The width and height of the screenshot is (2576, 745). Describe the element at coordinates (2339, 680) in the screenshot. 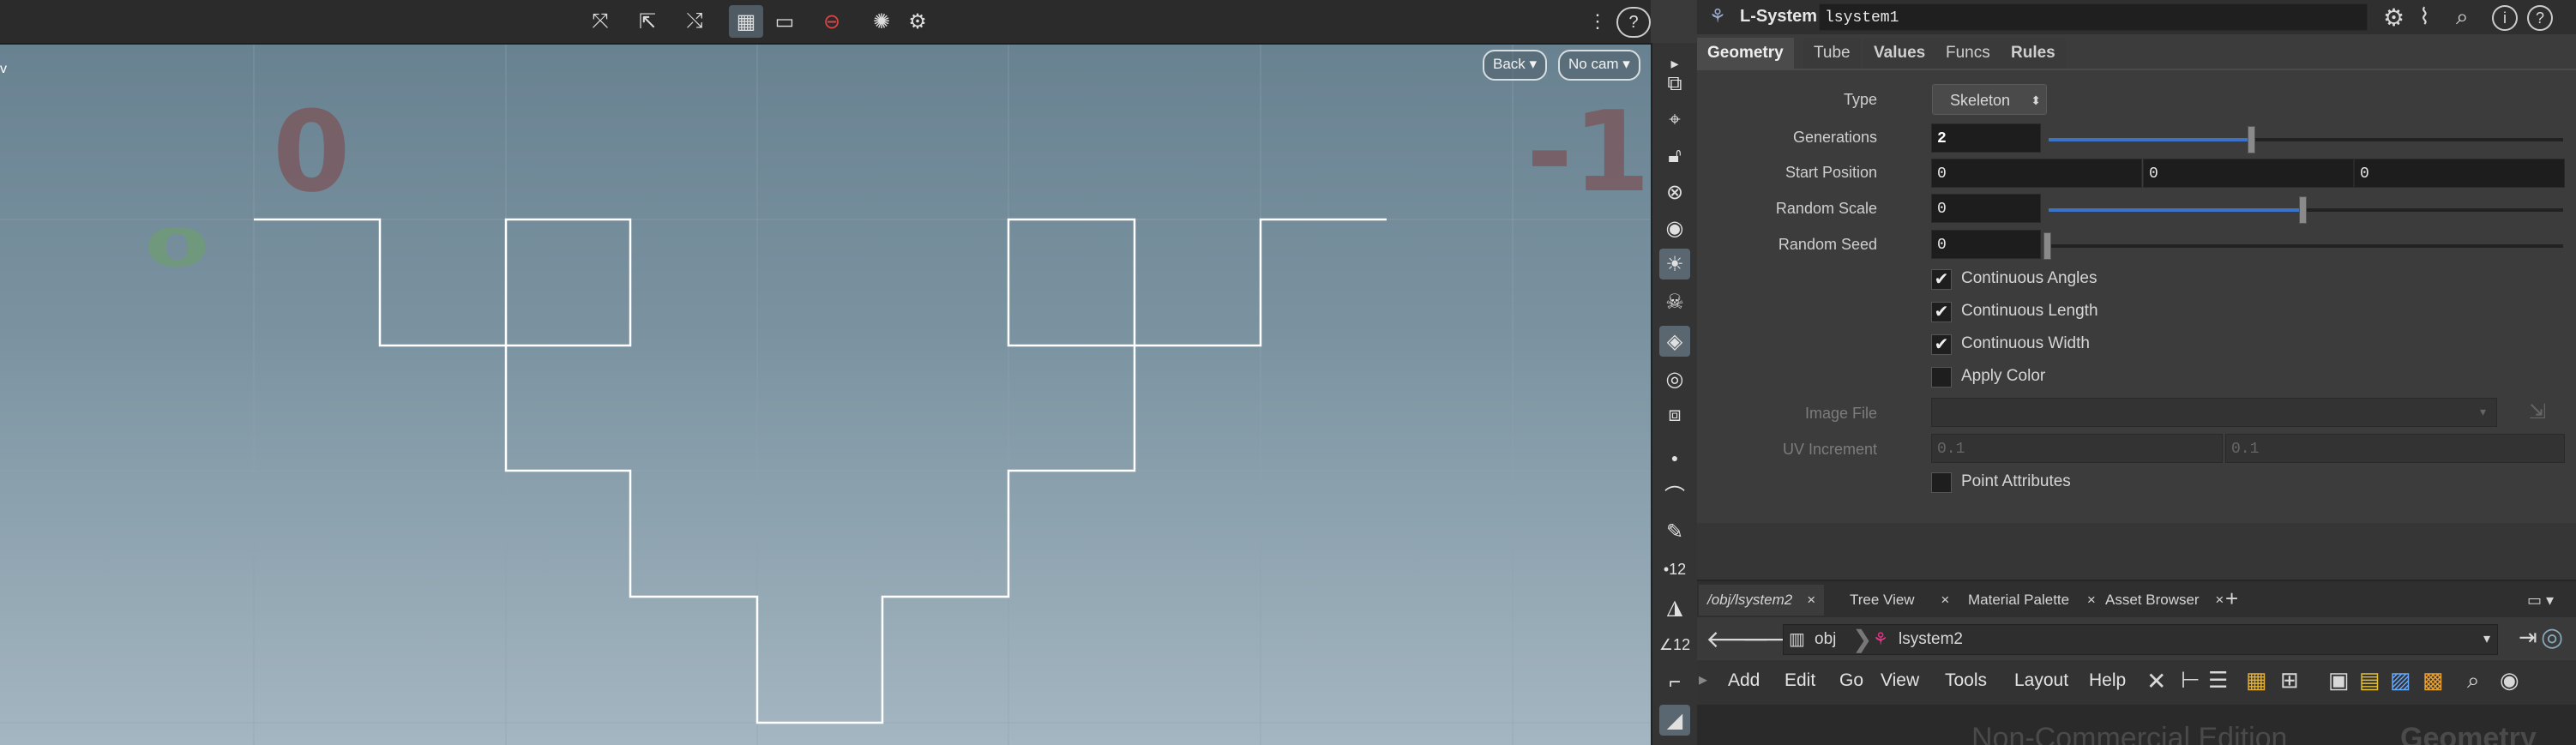

I see `network-box-icon: ▣` at that location.